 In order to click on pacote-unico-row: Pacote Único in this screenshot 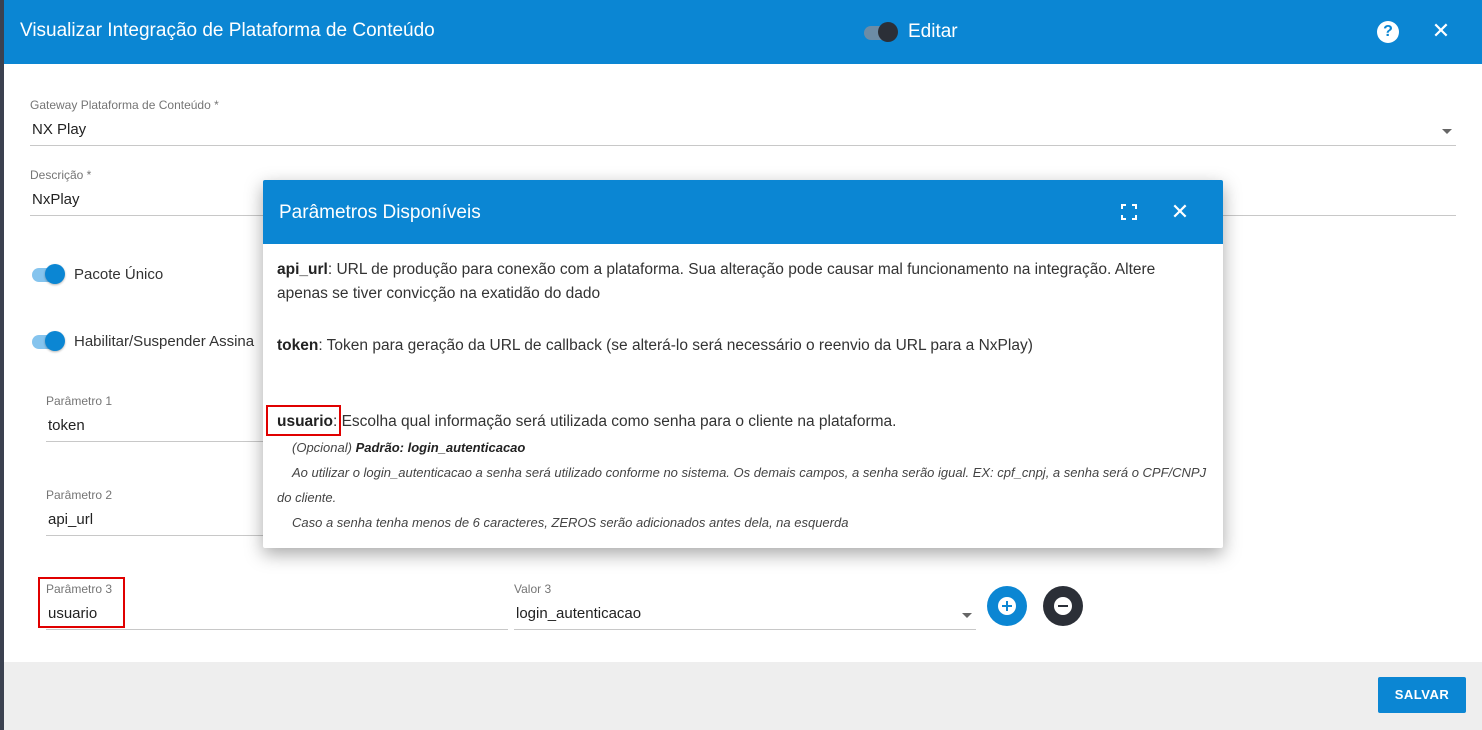, I will do `click(96, 274)`.